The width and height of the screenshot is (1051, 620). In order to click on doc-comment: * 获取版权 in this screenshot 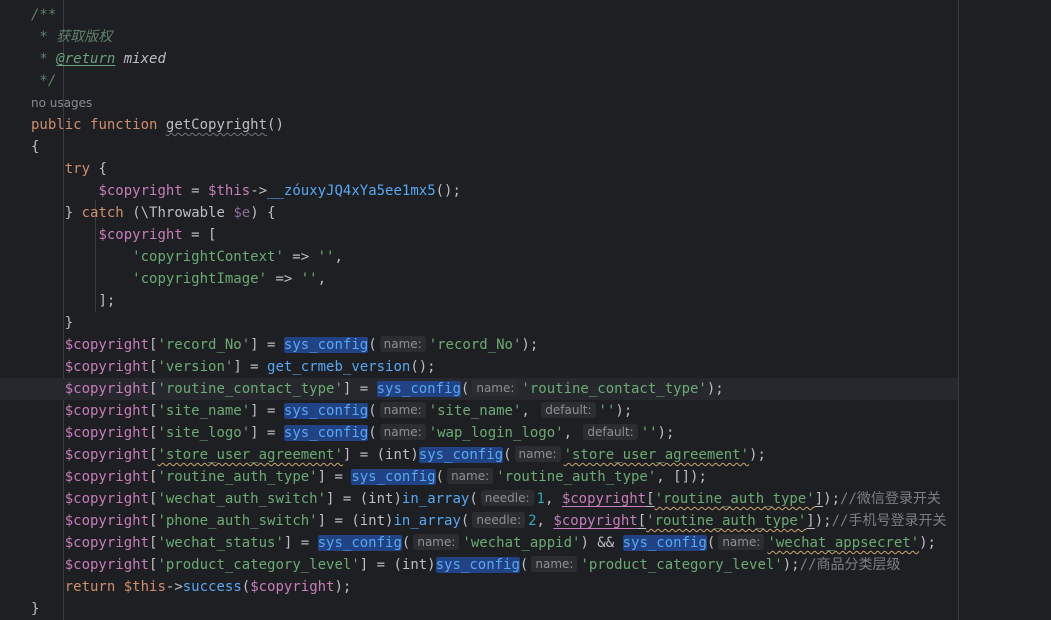, I will do `click(72, 37)`.